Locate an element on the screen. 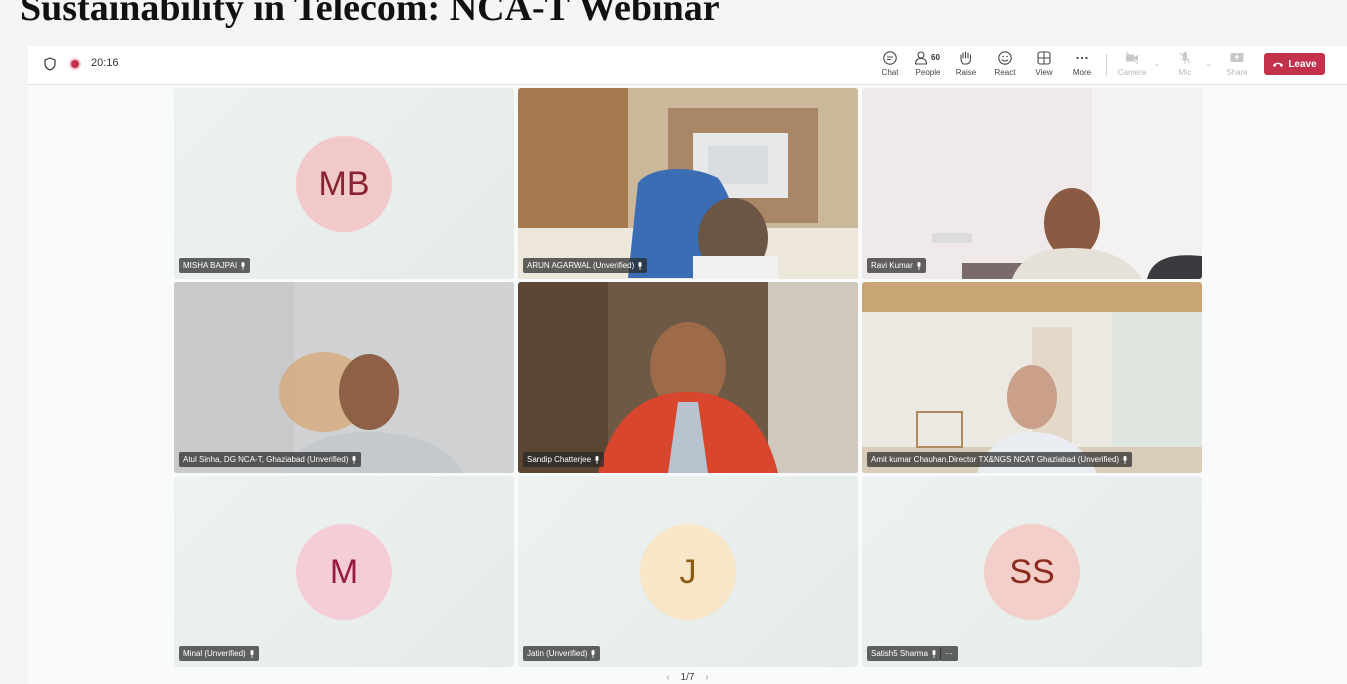 The width and height of the screenshot is (1347, 684). leave-label: Leave is located at coordinates (1302, 64).